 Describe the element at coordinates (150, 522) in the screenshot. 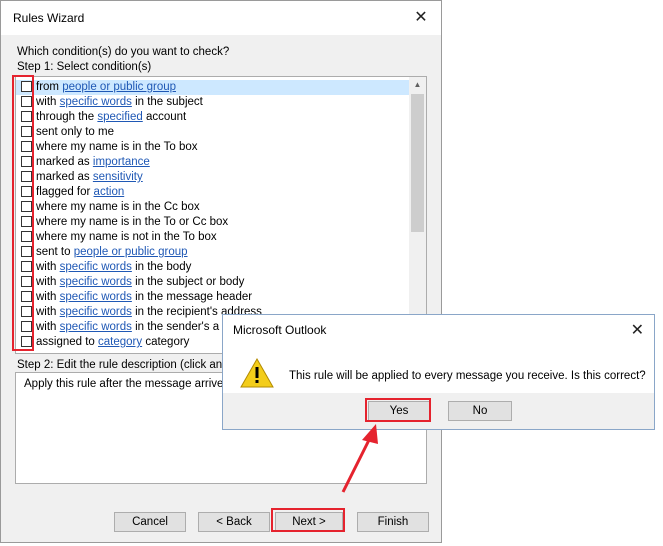

I see `cancel-button: Cancel` at that location.